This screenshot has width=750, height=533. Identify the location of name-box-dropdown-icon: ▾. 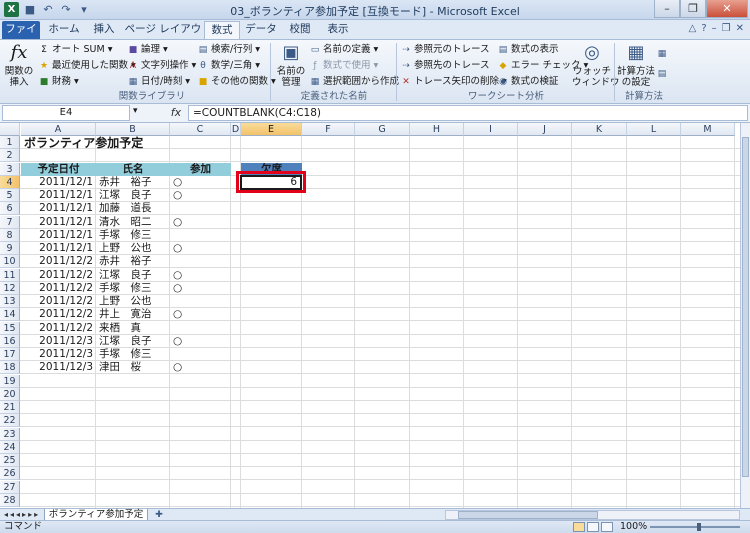
(135, 111).